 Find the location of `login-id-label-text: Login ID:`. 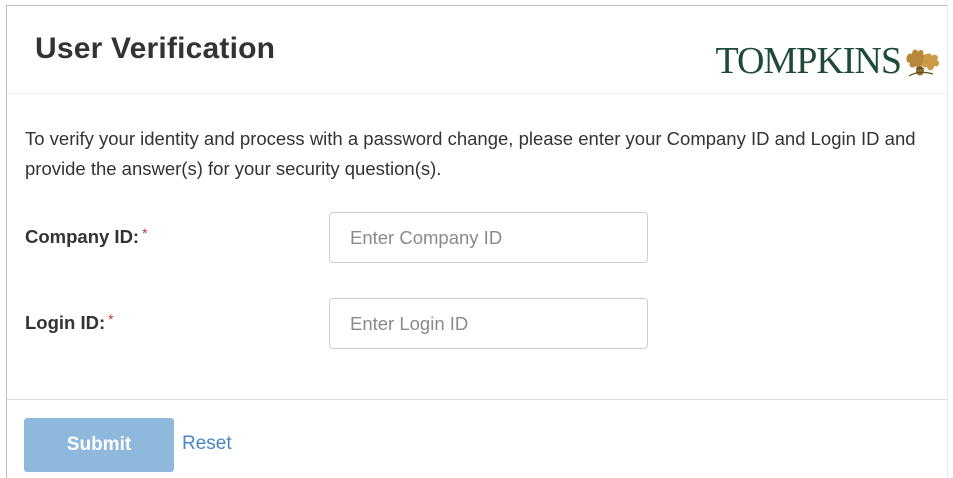

login-id-label-text: Login ID: is located at coordinates (65, 322).